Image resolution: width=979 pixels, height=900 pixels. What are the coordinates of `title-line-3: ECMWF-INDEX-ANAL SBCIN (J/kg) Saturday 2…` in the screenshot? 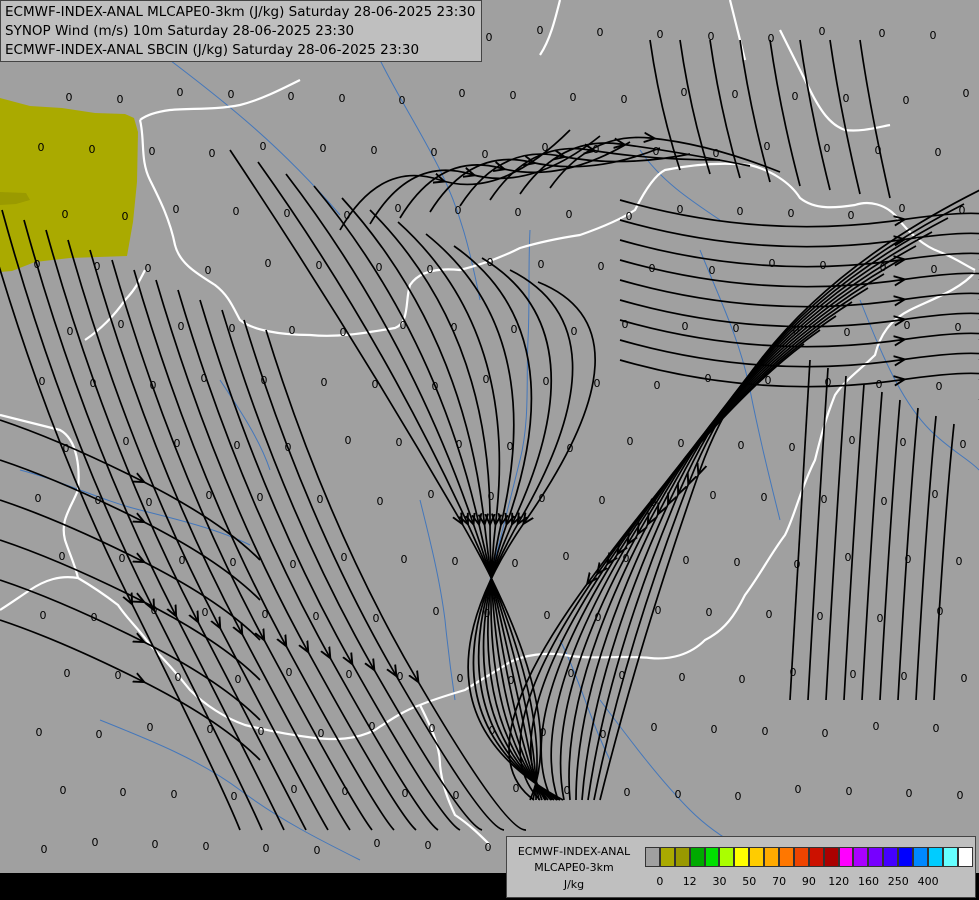 It's located at (212, 50).